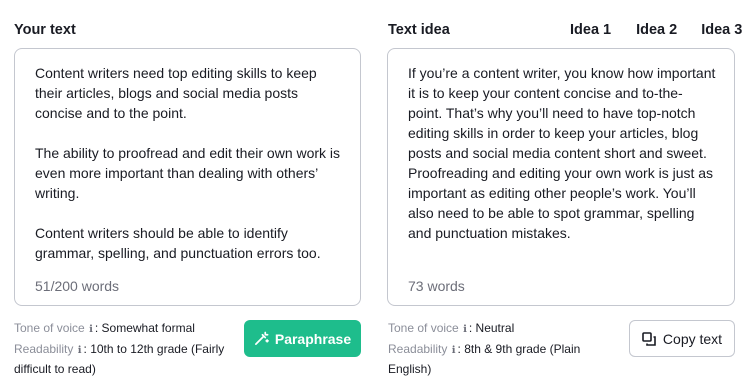 The image size is (750, 392). Describe the element at coordinates (692, 338) in the screenshot. I see `copy-text-button-label: Copy text` at that location.